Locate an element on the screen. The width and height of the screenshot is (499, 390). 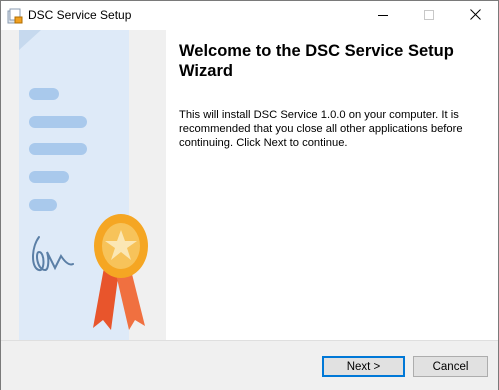
button-bar: Next > Cancel is located at coordinates (249, 365).